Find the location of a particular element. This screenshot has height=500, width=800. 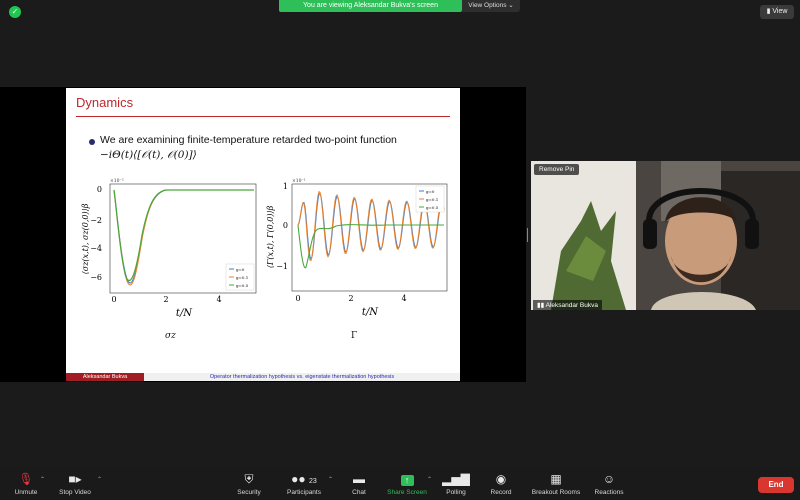

polling-label: Polling is located at coordinates (456, 492).